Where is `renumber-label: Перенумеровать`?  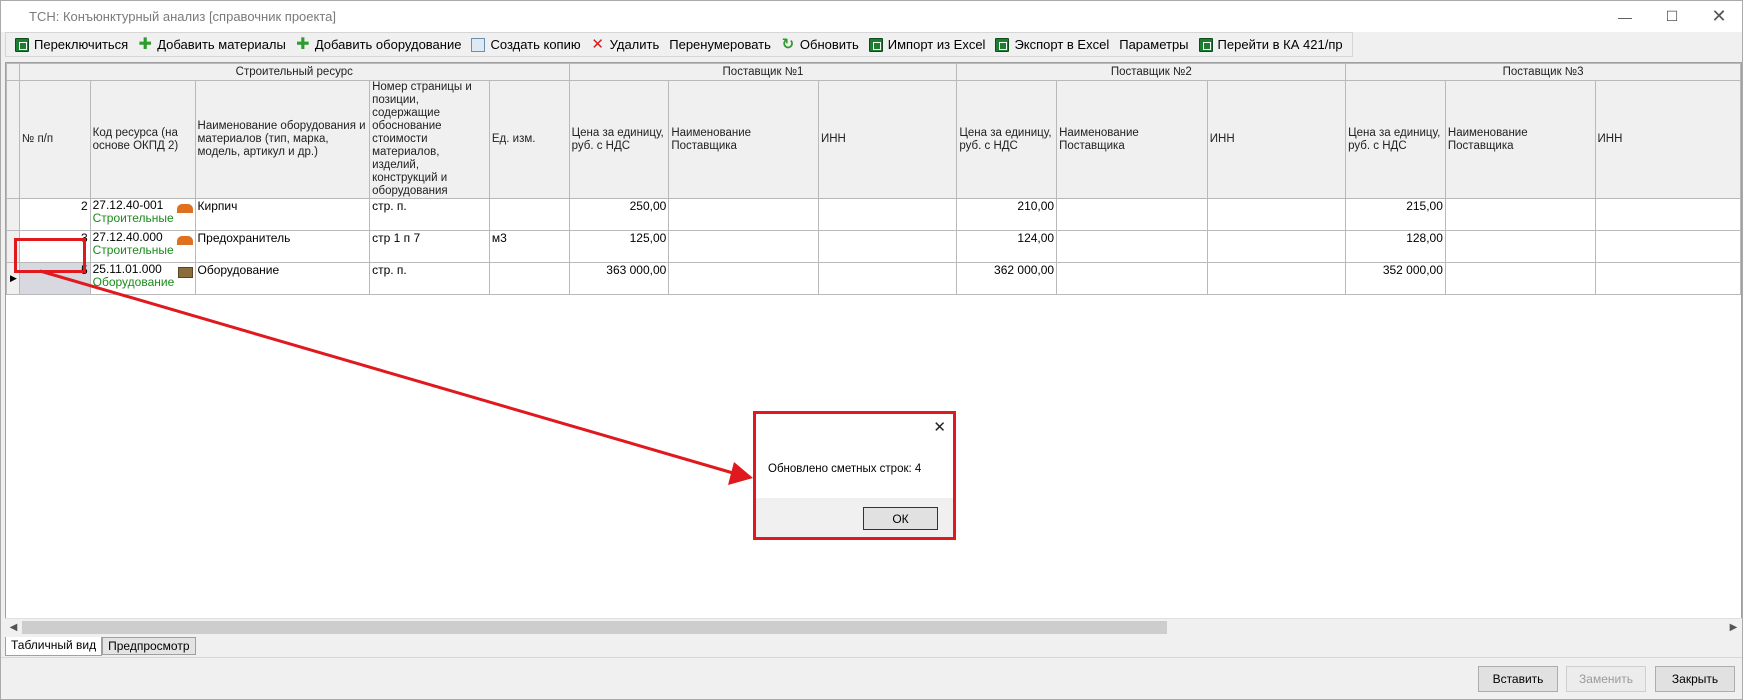
renumber-label: Перенумеровать is located at coordinates (720, 44).